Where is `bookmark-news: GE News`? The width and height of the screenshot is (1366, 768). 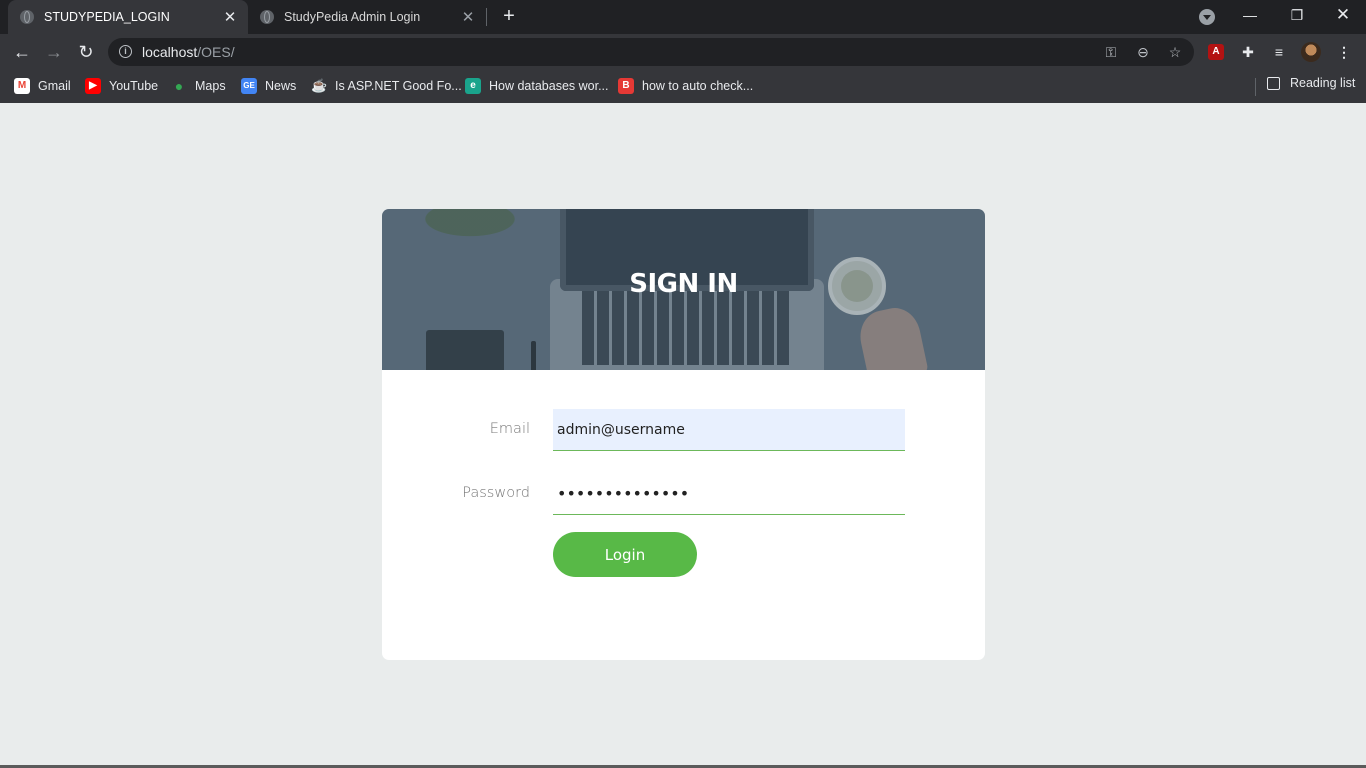
bookmark-news: GE News is located at coordinates (268, 86).